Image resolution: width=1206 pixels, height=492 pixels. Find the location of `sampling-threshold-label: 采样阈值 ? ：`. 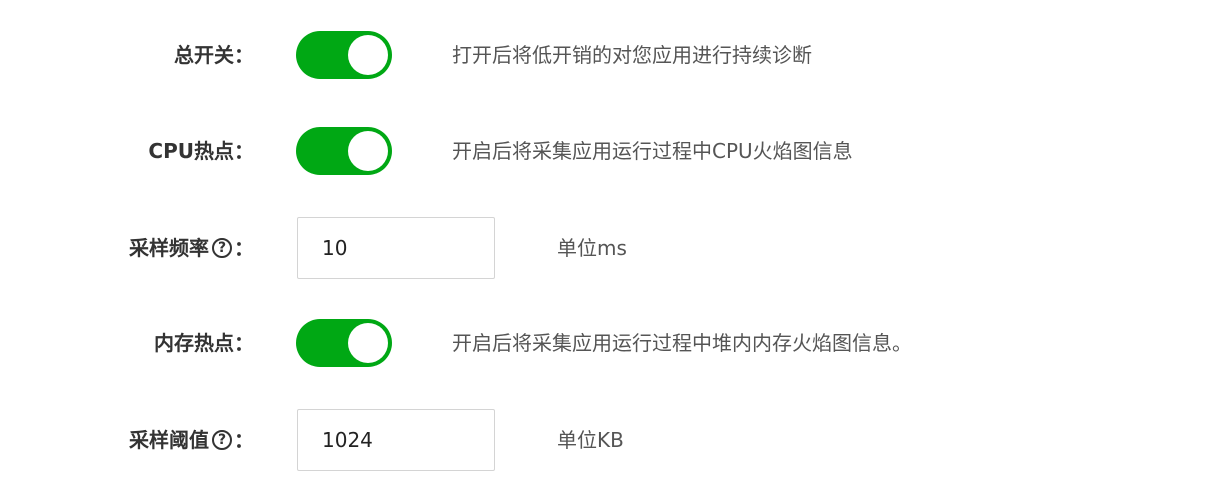

sampling-threshold-label: 采样阈值 ? ： is located at coordinates (191, 440).